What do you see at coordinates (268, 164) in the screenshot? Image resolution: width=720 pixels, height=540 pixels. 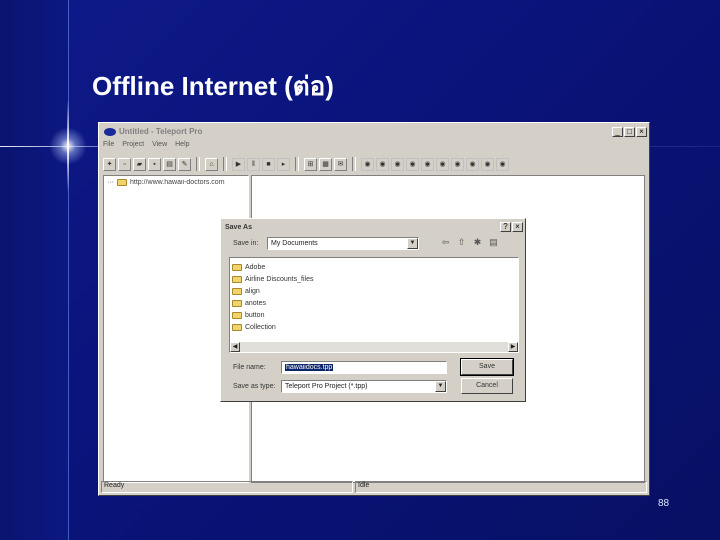 I see `stop-icon: ■` at bounding box center [268, 164].